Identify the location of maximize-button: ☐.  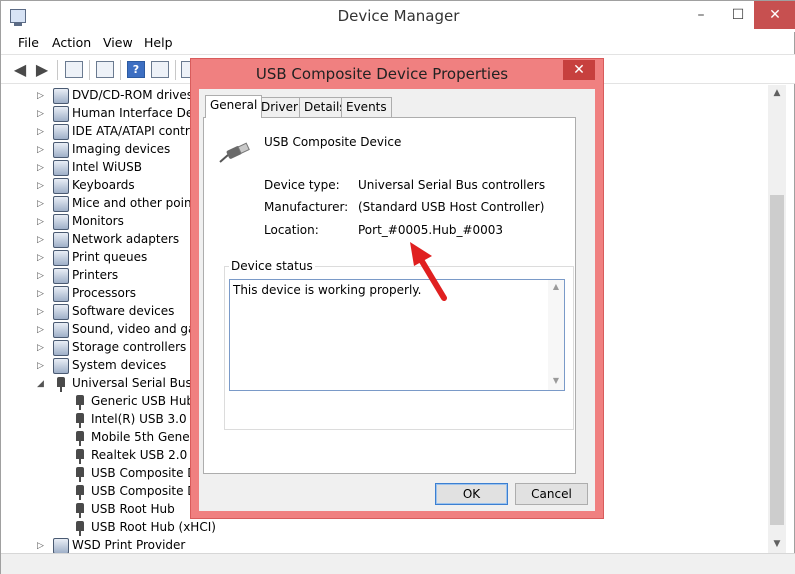
(738, 15).